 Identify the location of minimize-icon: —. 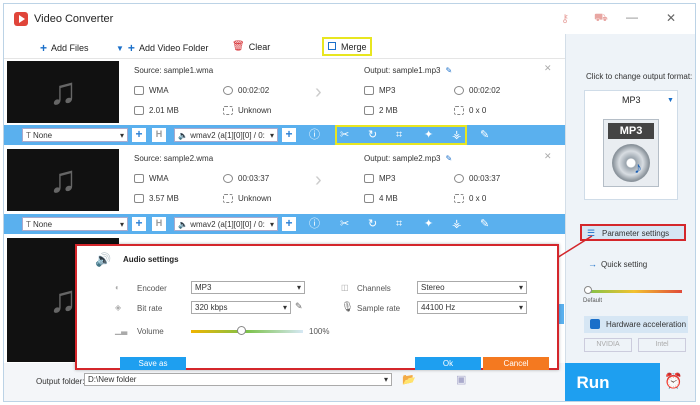
(632, 17).